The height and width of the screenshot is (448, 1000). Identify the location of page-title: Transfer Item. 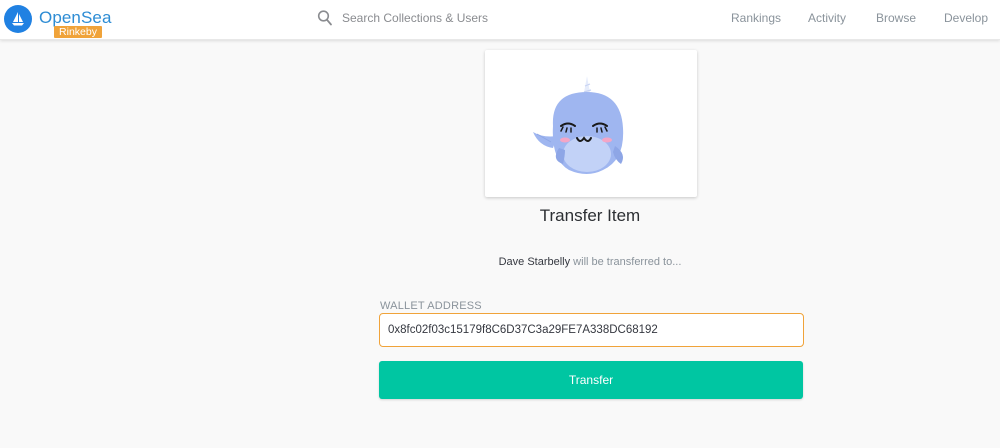
(590, 215).